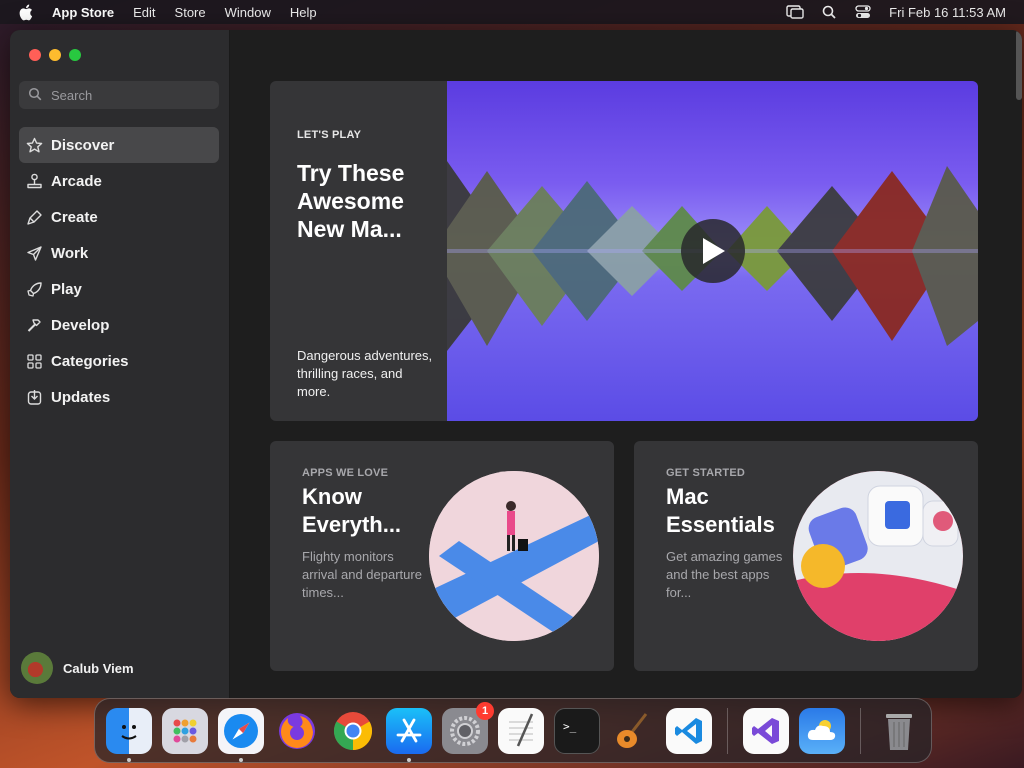  I want to click on gear-icon, so click(465, 730).